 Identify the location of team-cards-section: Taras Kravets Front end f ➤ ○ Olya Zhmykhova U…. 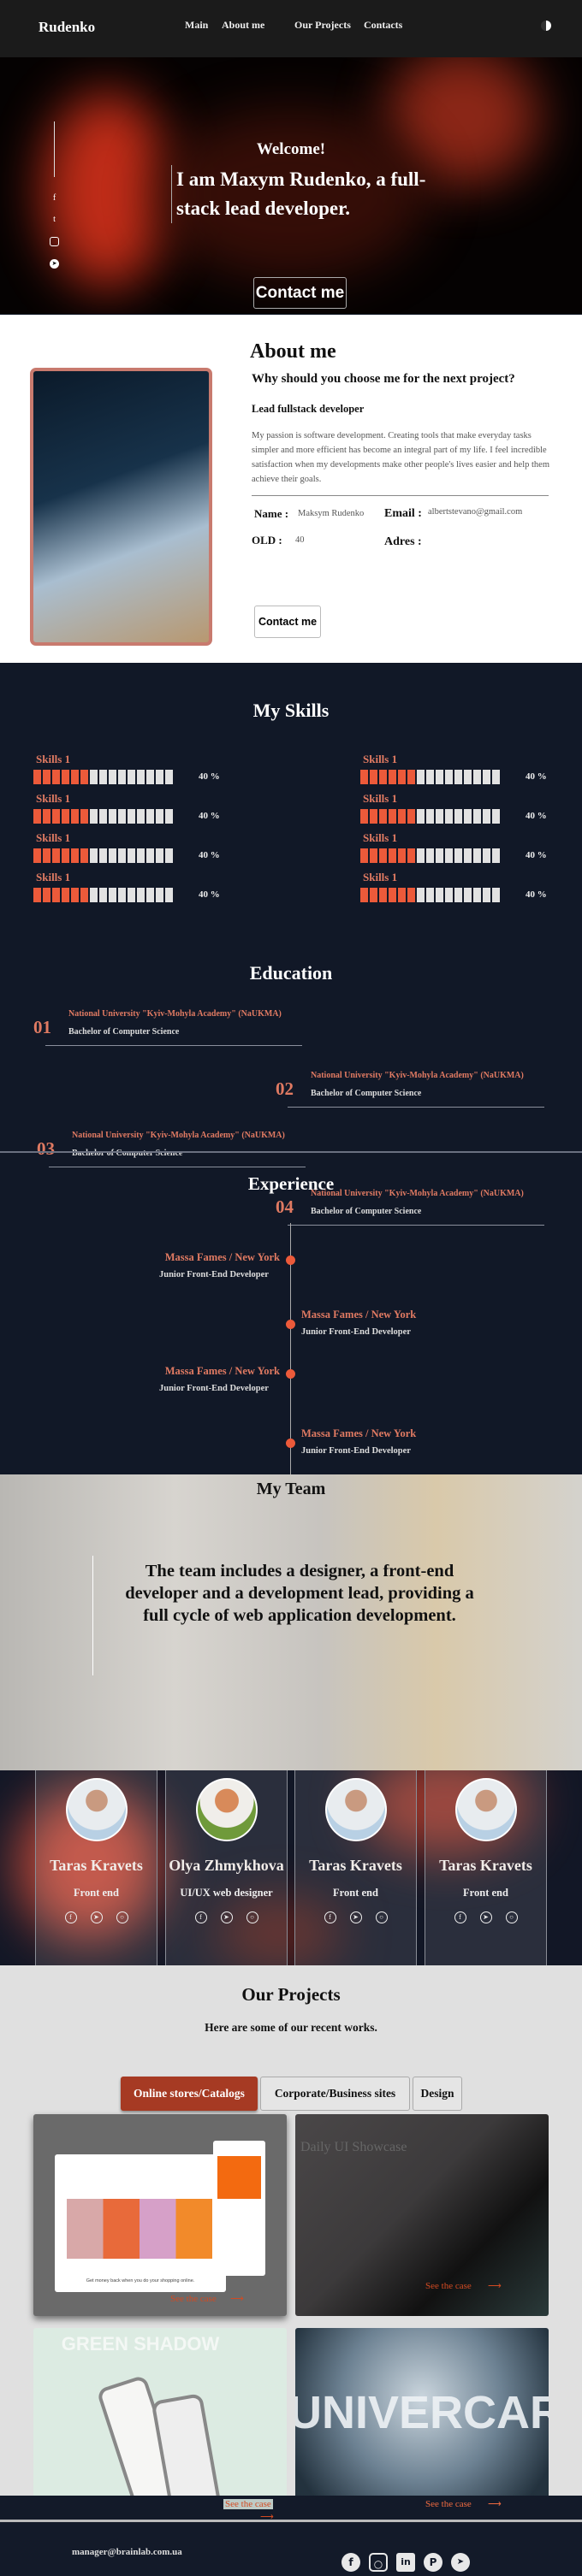
(291, 1867).